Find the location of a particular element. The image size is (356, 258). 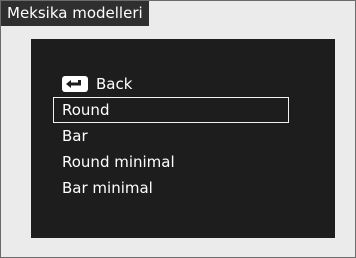

menu-item-back: Back is located at coordinates (171, 84).